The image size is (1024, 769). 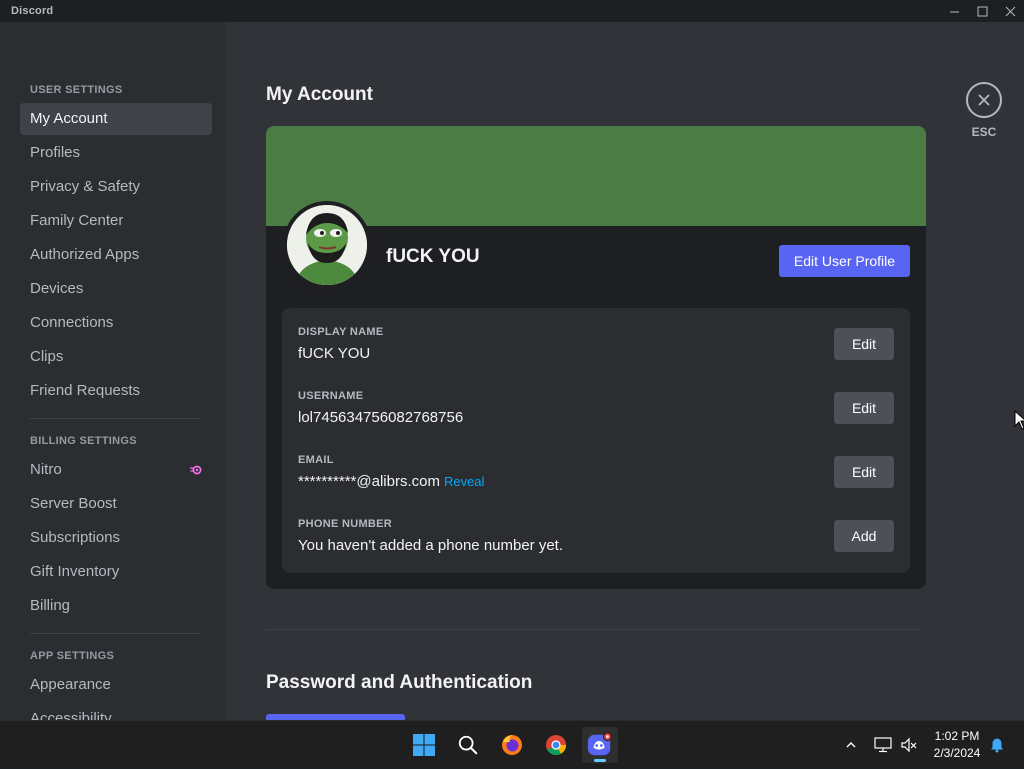 What do you see at coordinates (116, 606) in the screenshot?
I see `sidebar-item-billing: Billing` at bounding box center [116, 606].